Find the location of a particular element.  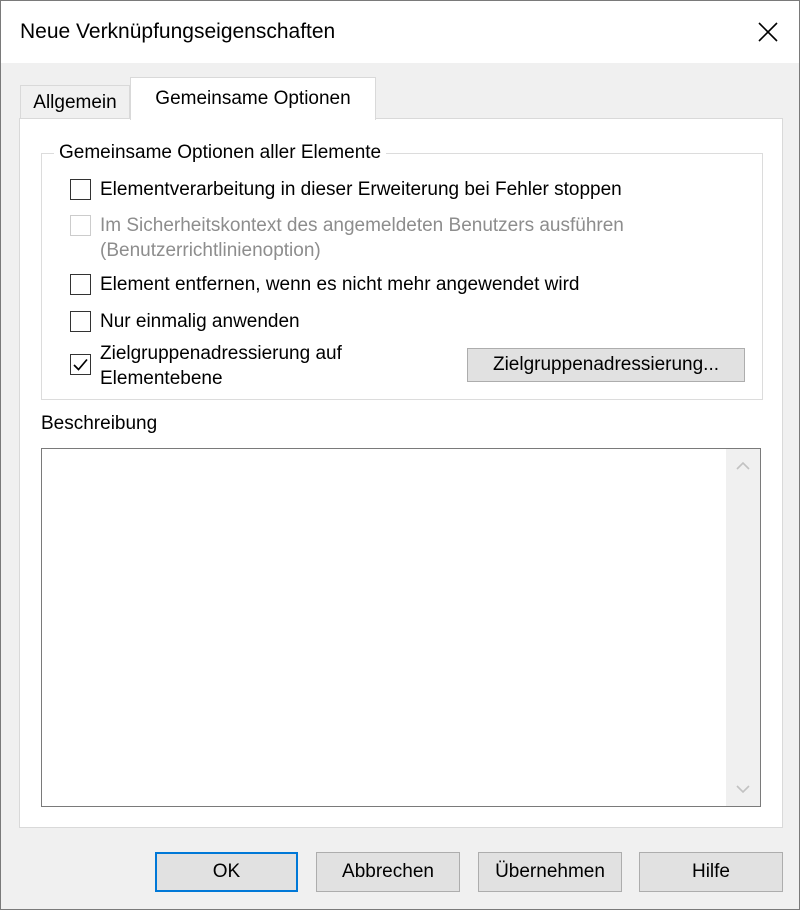

apply-button: Übernehmen is located at coordinates (550, 872).